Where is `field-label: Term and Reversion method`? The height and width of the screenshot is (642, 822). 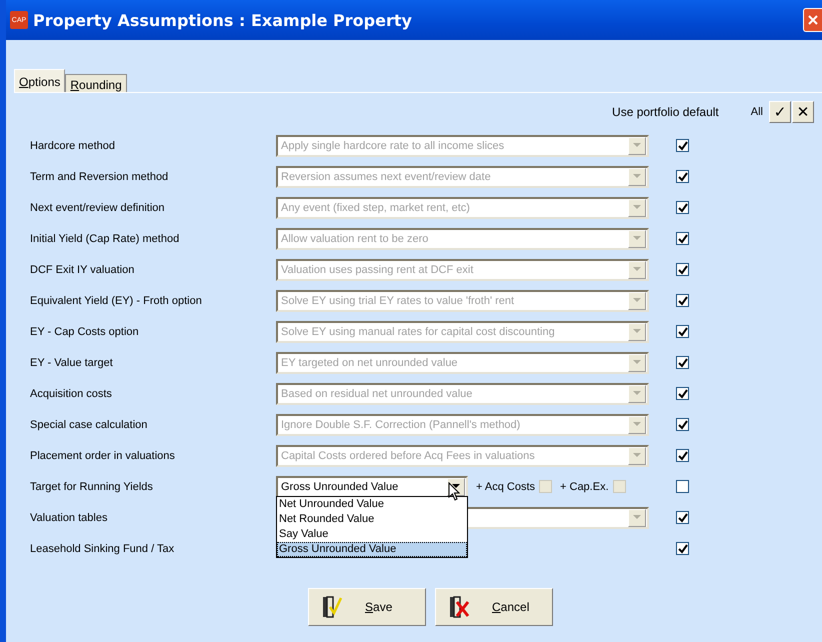
field-label: Term and Reversion method is located at coordinates (99, 176).